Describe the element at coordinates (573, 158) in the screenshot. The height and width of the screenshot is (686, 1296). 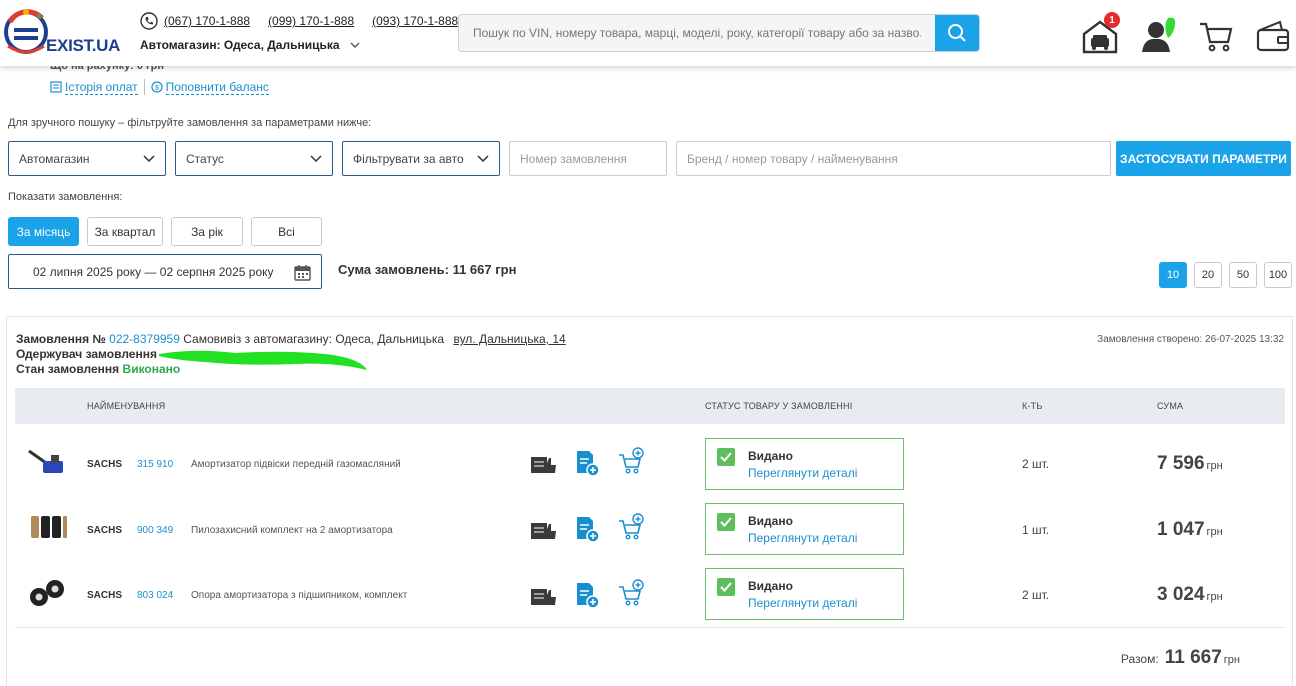
I see `input-placeholder: Номер замовлення` at that location.